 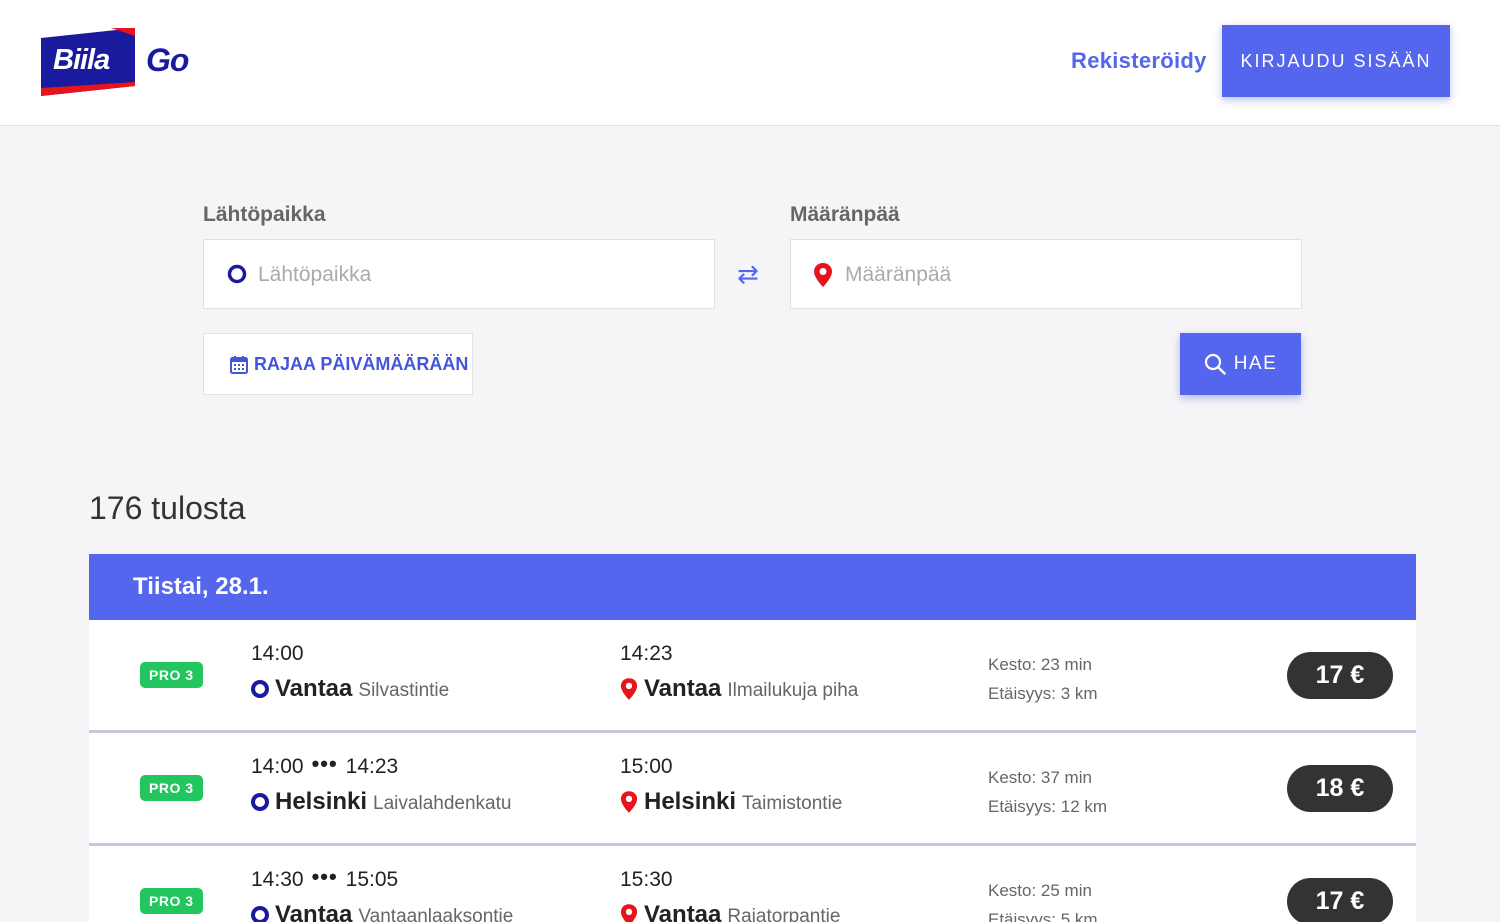 I want to click on arrival-place: Helsinki Taimistontie, so click(x=731, y=802).